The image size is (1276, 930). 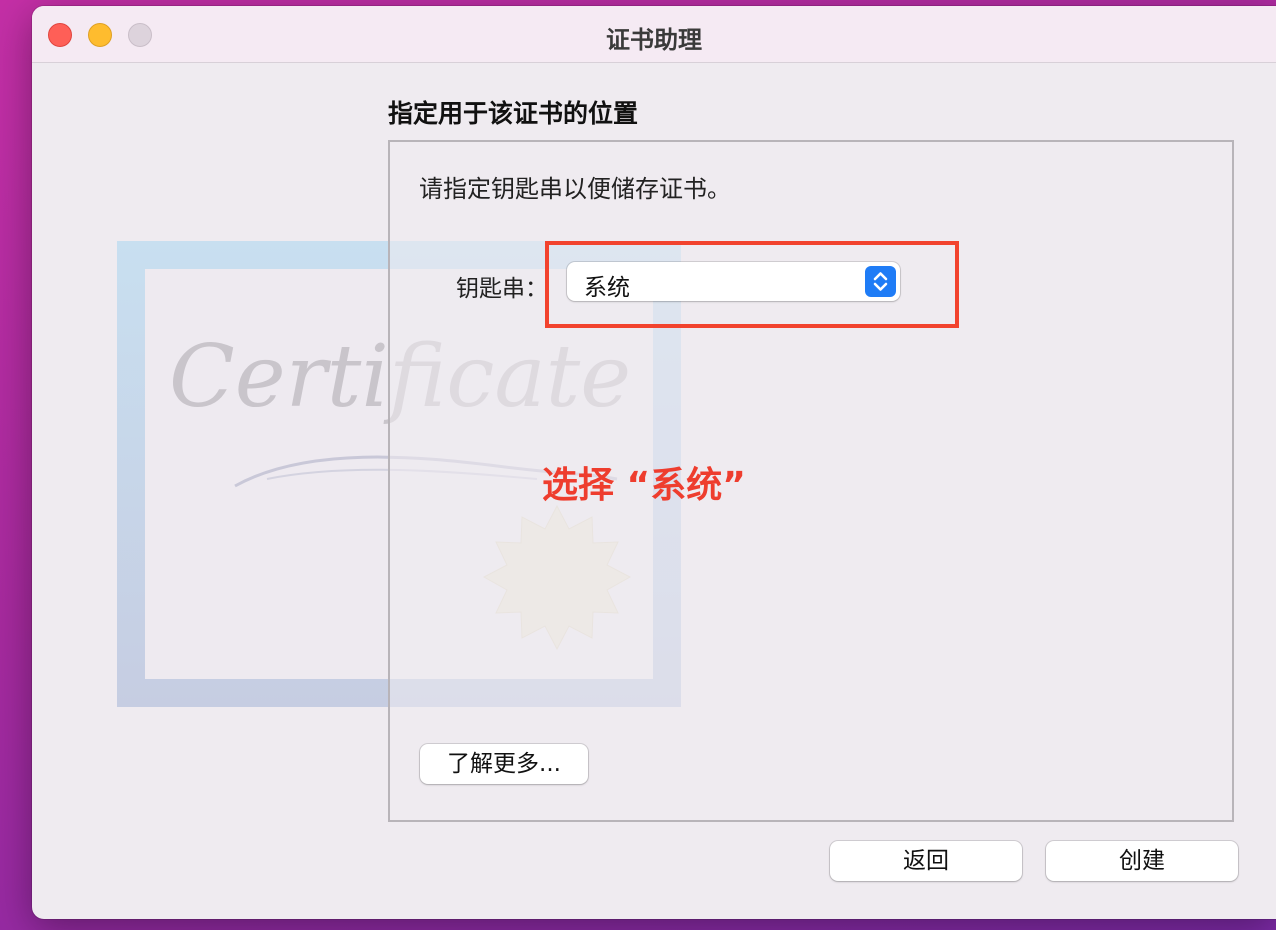 I want to click on annotation-highlight-box, so click(x=752, y=284).